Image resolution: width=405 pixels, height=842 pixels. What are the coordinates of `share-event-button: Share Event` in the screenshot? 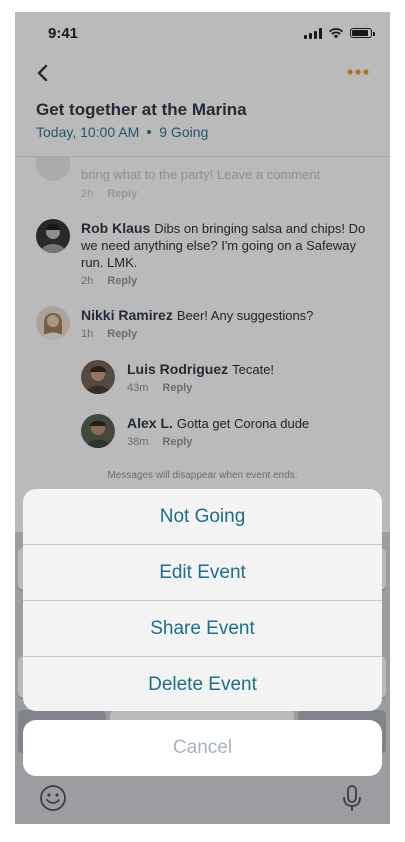 It's located at (202, 628).